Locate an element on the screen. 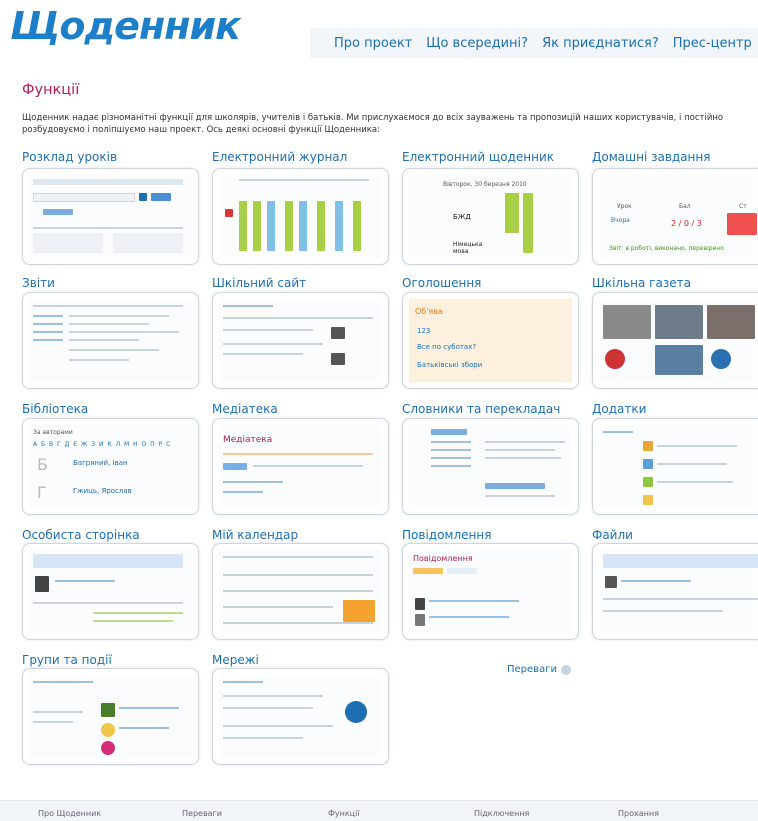  hw-row: Вчора is located at coordinates (620, 220).